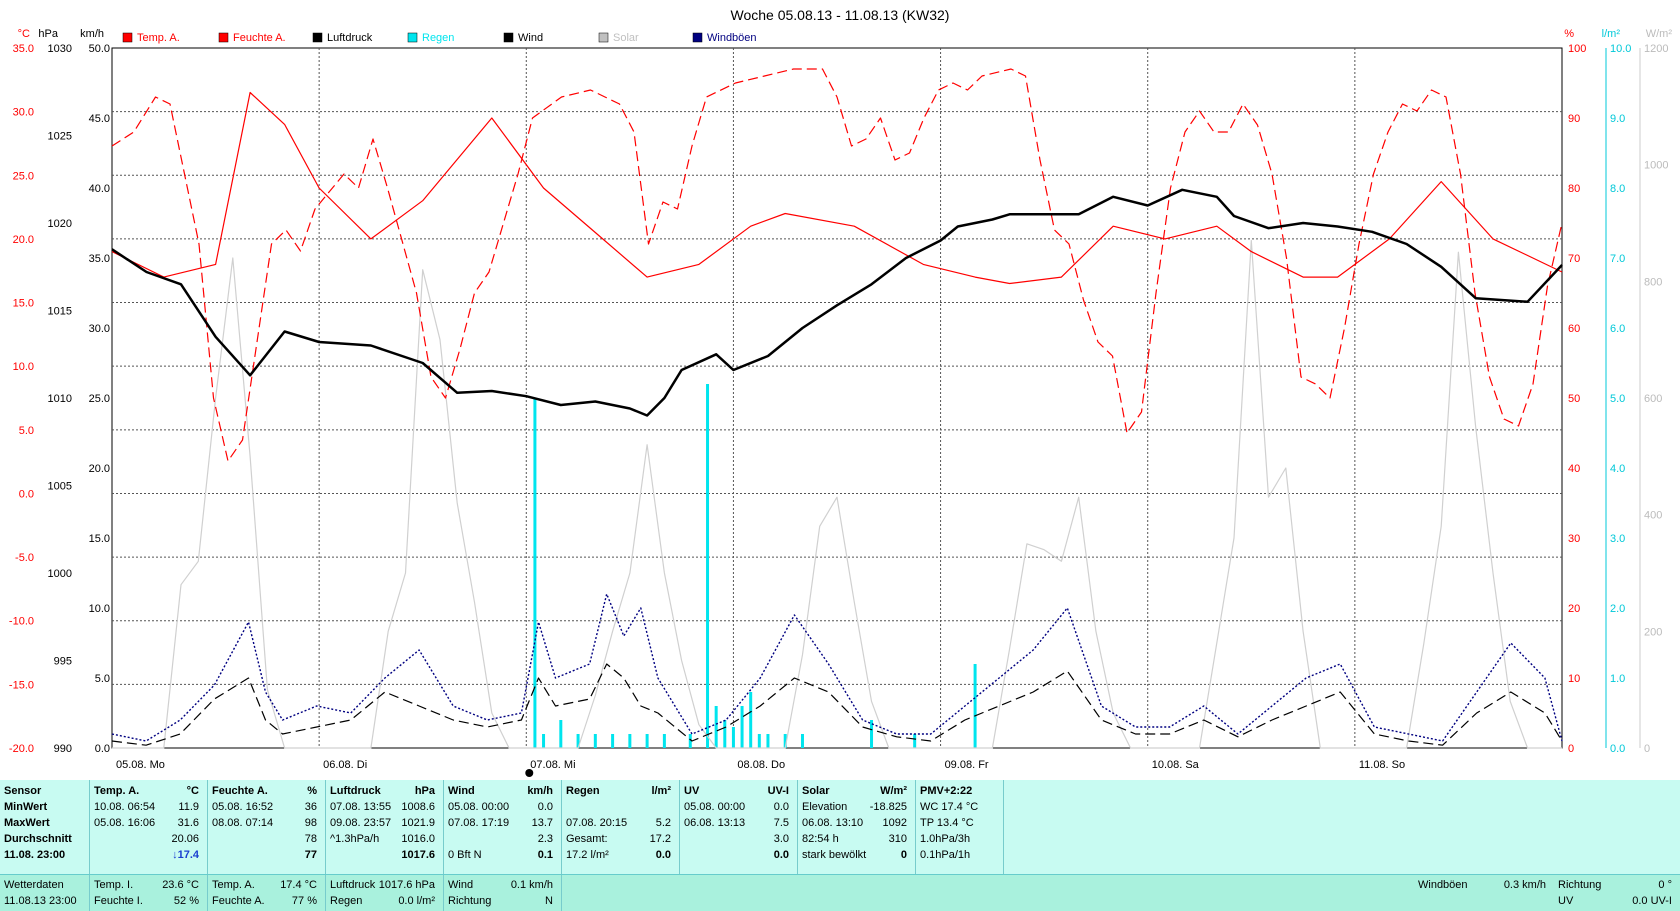 The width and height of the screenshot is (1680, 911). Describe the element at coordinates (947, 823) in the screenshot. I see `pmv-tp: TP 13.4 °C` at that location.